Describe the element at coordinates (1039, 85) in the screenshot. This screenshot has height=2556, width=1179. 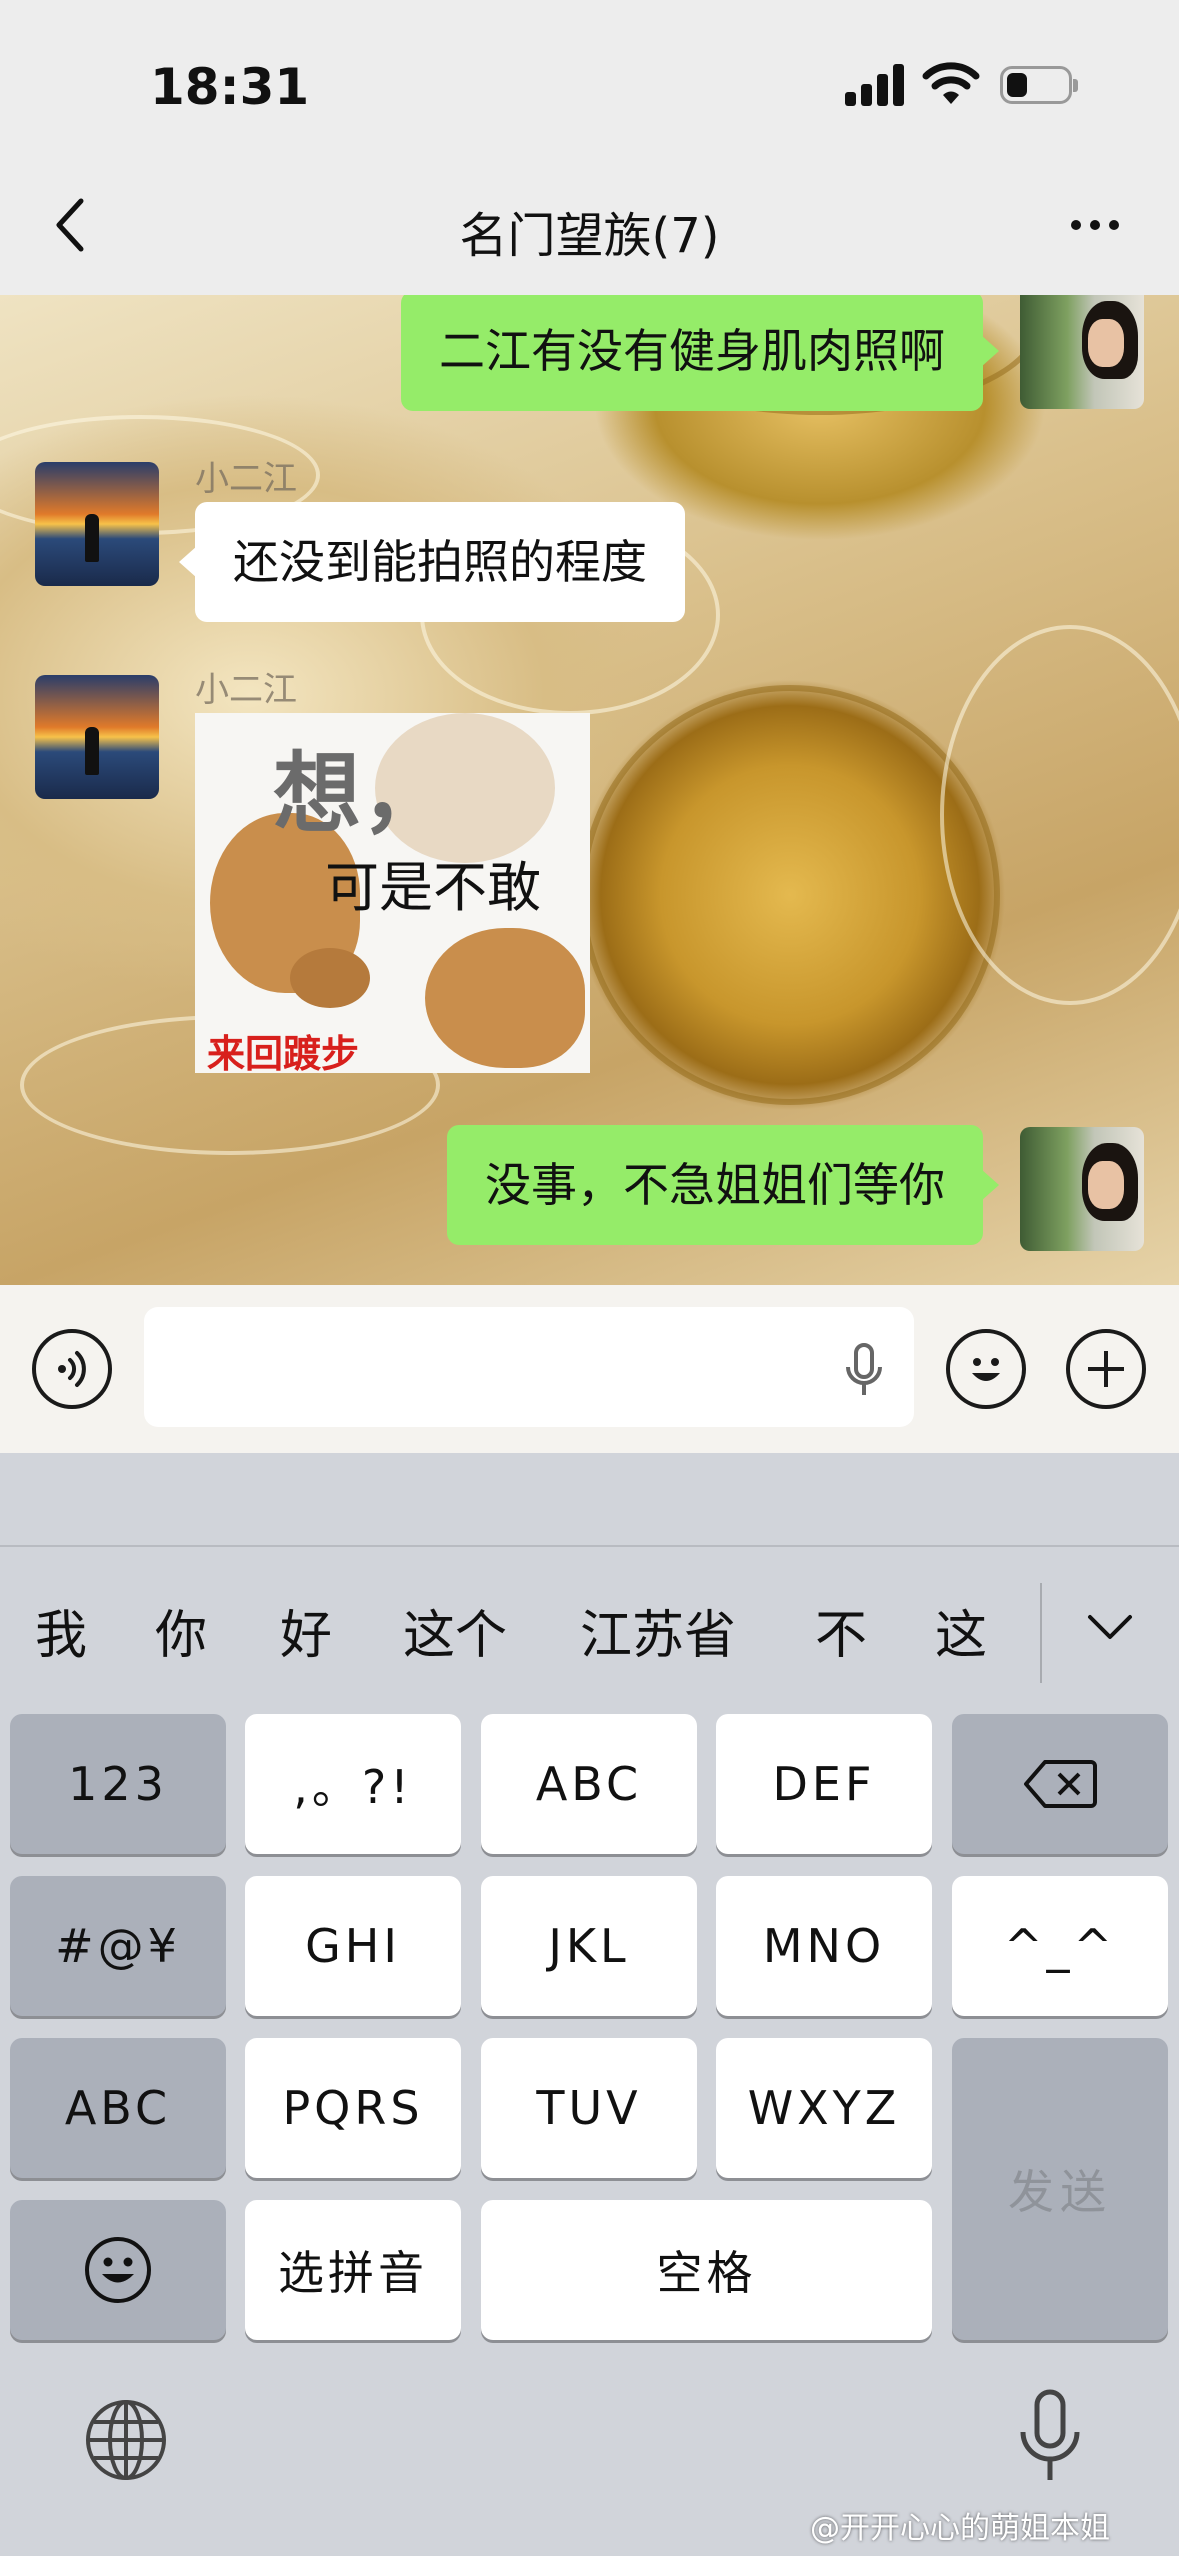
I see `battery-icon` at that location.